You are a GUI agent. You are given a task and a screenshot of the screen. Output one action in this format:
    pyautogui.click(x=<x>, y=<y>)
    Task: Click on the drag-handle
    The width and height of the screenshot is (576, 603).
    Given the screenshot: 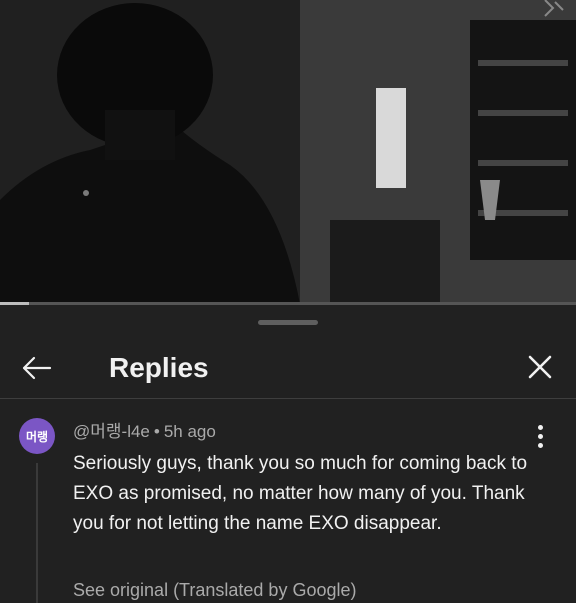 What is the action you would take?
    pyautogui.click(x=288, y=322)
    